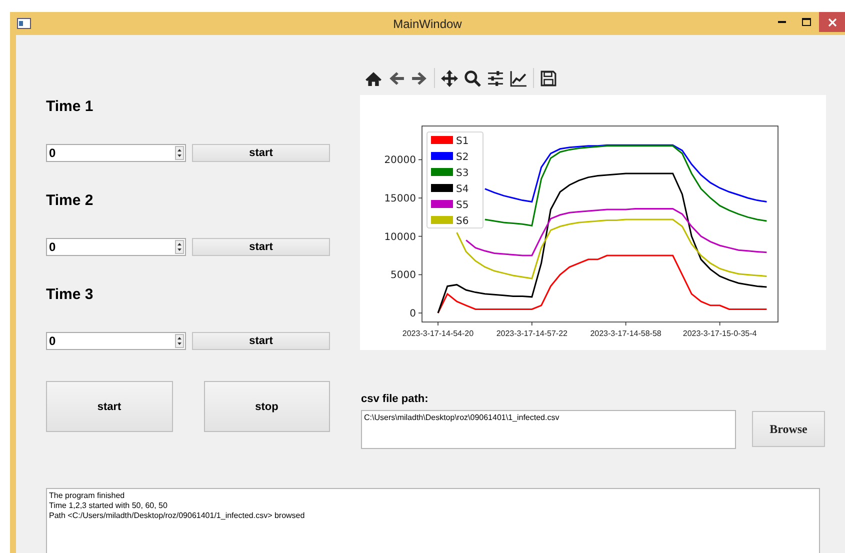  Describe the element at coordinates (87, 496) in the screenshot. I see `log-line: The program finished` at that location.